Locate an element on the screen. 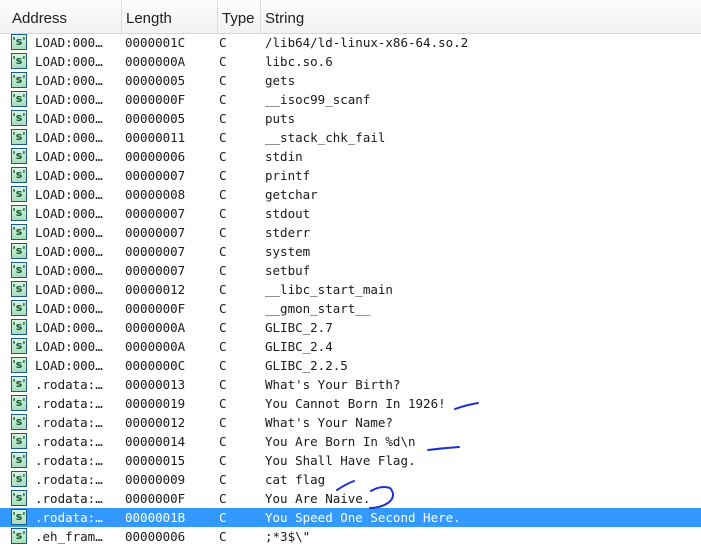  cell-length: 00000012 is located at coordinates (155, 289).